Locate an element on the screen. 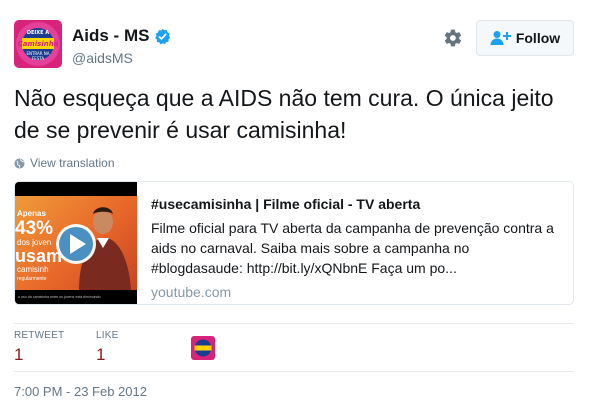 This screenshot has width=591, height=409. play-icon is located at coordinates (76, 244).